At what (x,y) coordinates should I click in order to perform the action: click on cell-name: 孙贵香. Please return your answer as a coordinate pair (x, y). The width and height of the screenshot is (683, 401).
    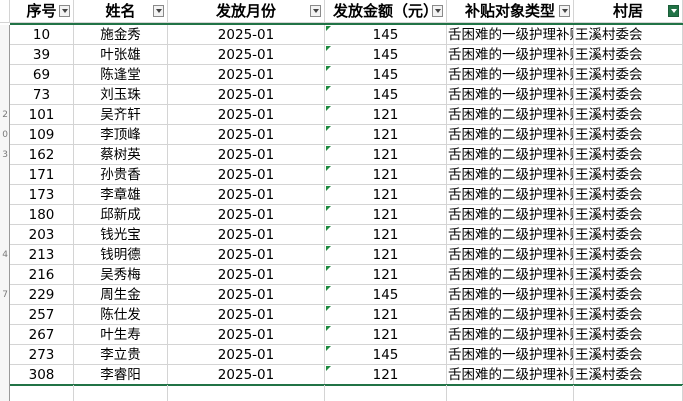
    Looking at the image, I should click on (121, 175).